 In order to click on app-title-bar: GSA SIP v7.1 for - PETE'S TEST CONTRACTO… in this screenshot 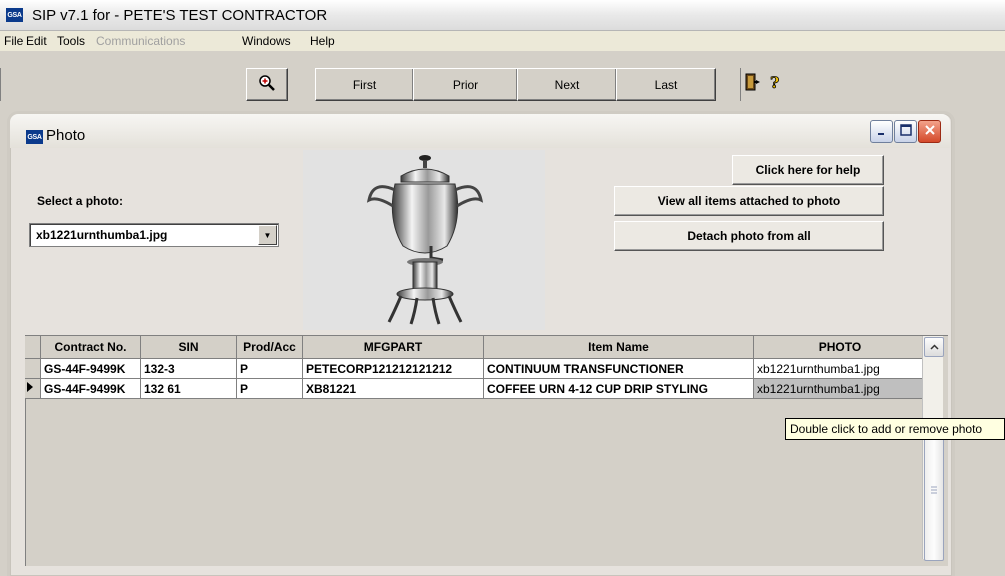, I will do `click(502, 15)`.